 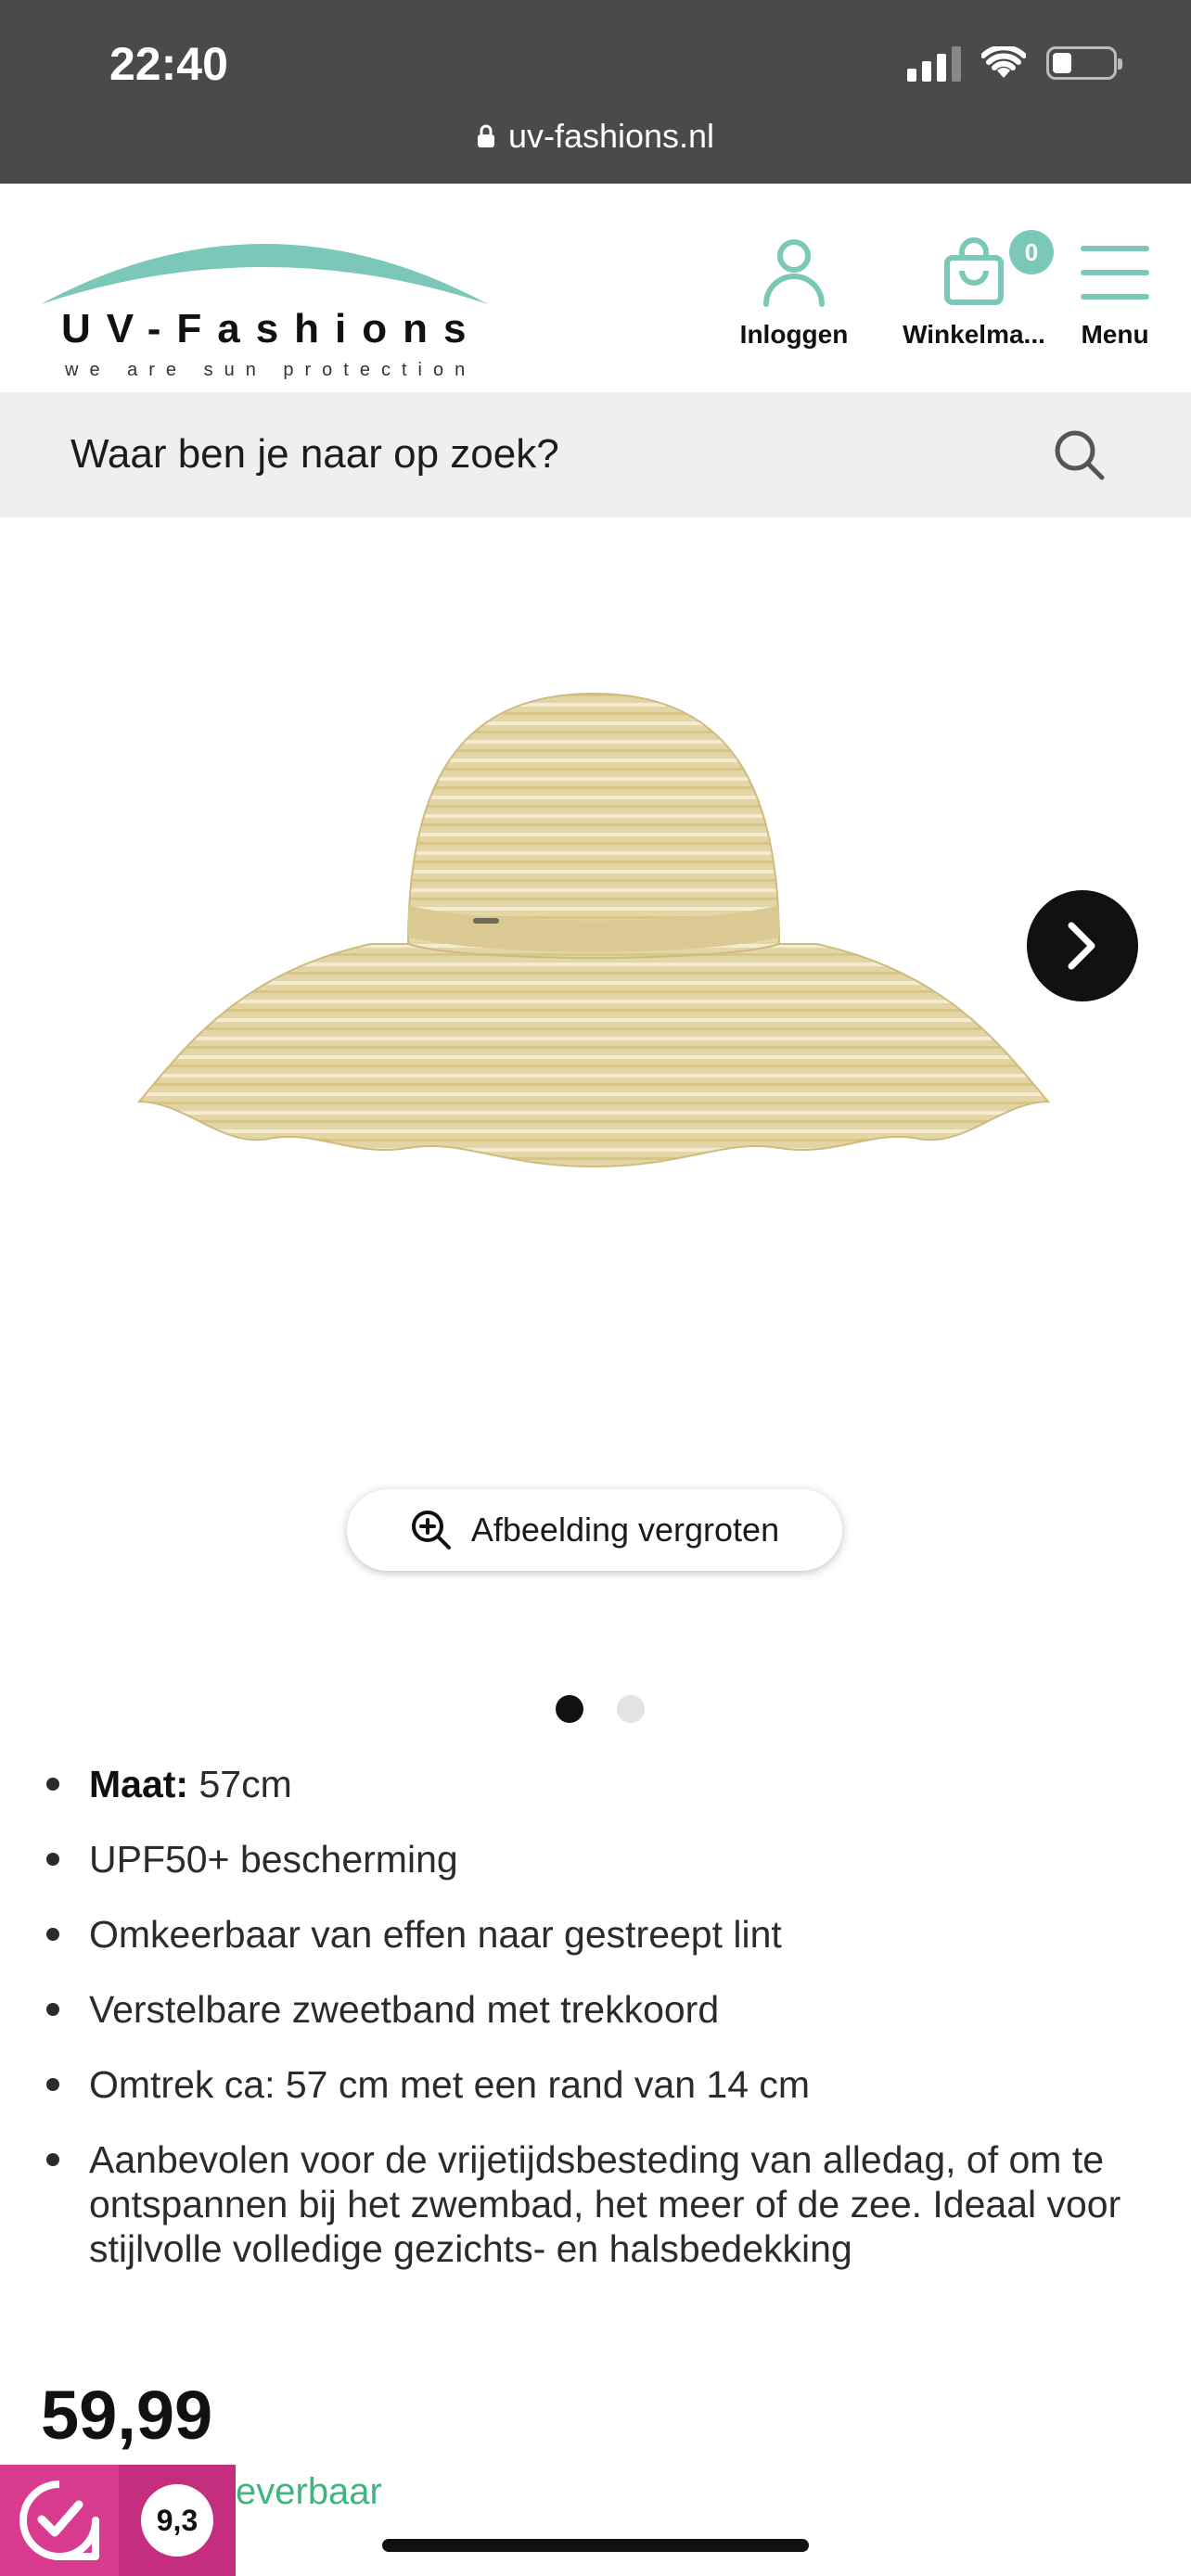 What do you see at coordinates (595, 92) in the screenshot?
I see `browser-top-bar: 22:40 uv-fashions.nl` at bounding box center [595, 92].